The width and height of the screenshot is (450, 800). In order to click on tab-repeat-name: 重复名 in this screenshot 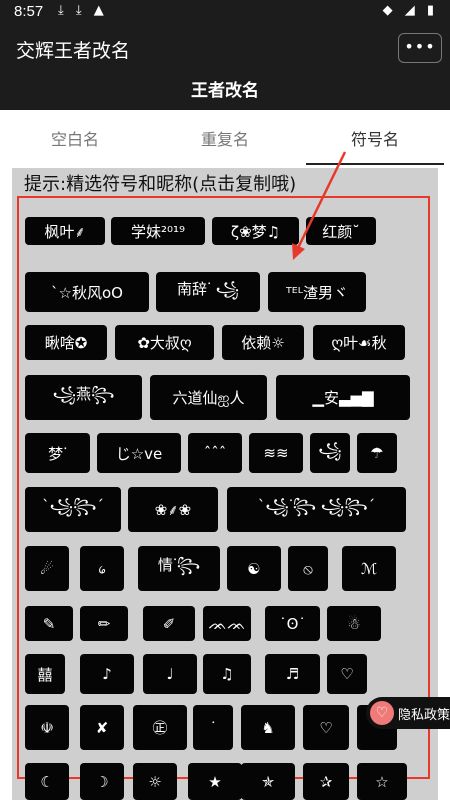, I will do `click(225, 138)`.